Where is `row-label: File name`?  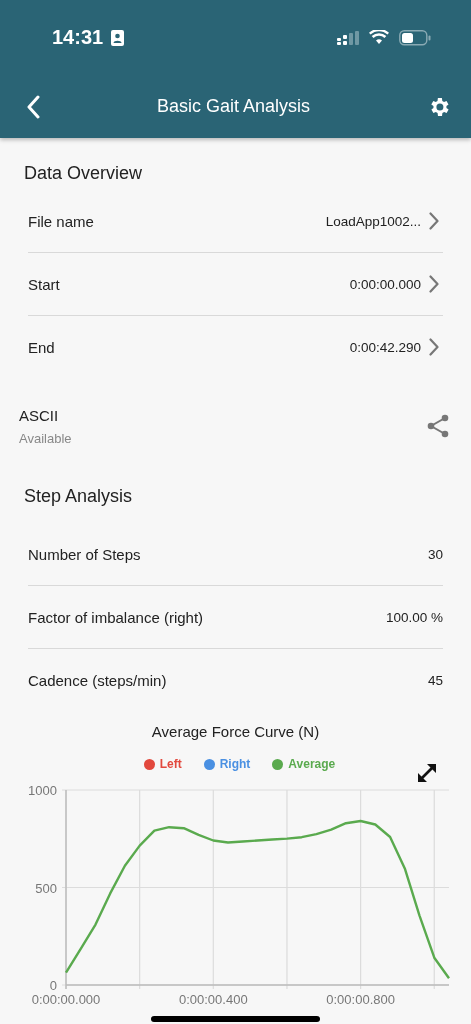 row-label: File name is located at coordinates (61, 221).